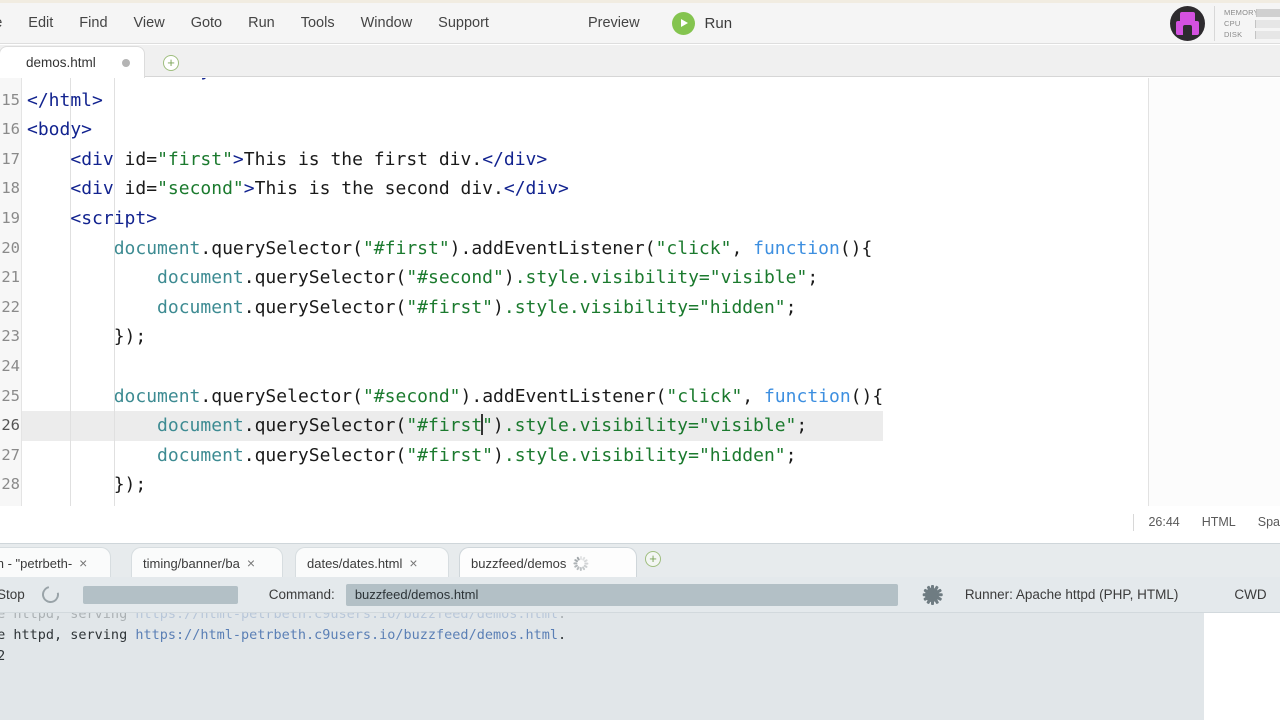 The width and height of the screenshot is (1280, 720). What do you see at coordinates (1269, 522) in the screenshot?
I see `indent-mode-indicator: Spa` at bounding box center [1269, 522].